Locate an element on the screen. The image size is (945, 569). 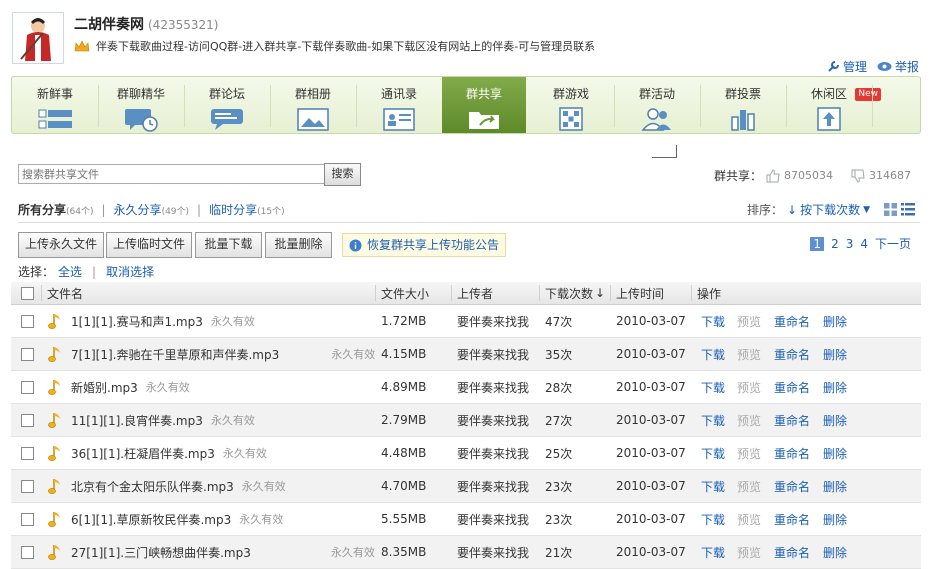
select-all-checkbox is located at coordinates (27, 293).